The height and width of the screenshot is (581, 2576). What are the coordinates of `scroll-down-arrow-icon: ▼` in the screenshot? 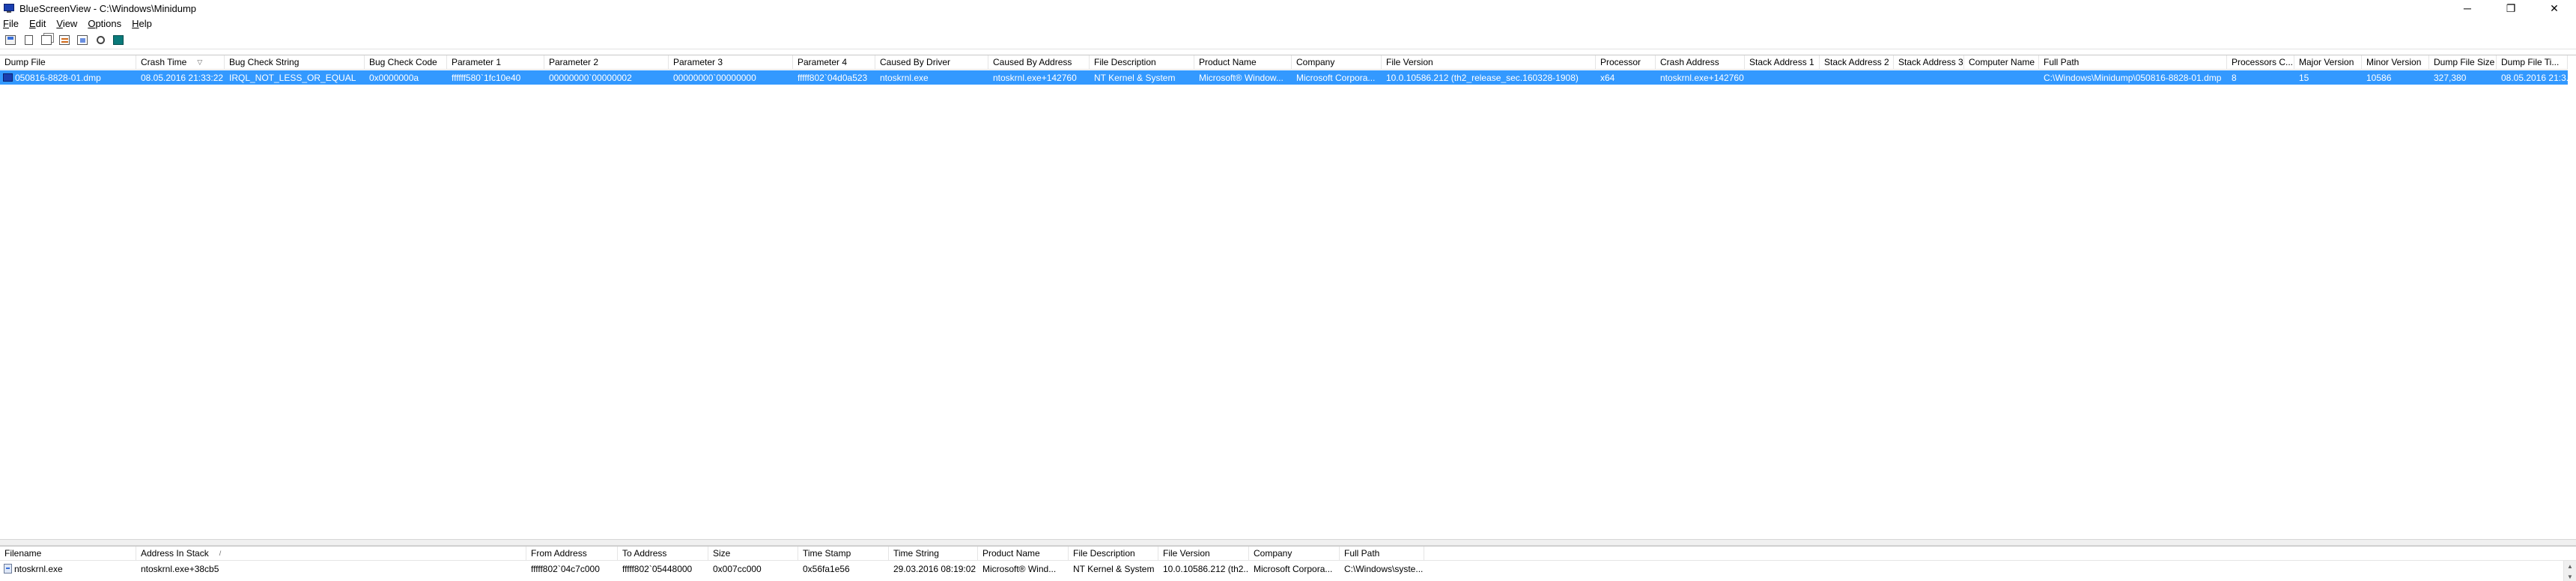 It's located at (2570, 576).